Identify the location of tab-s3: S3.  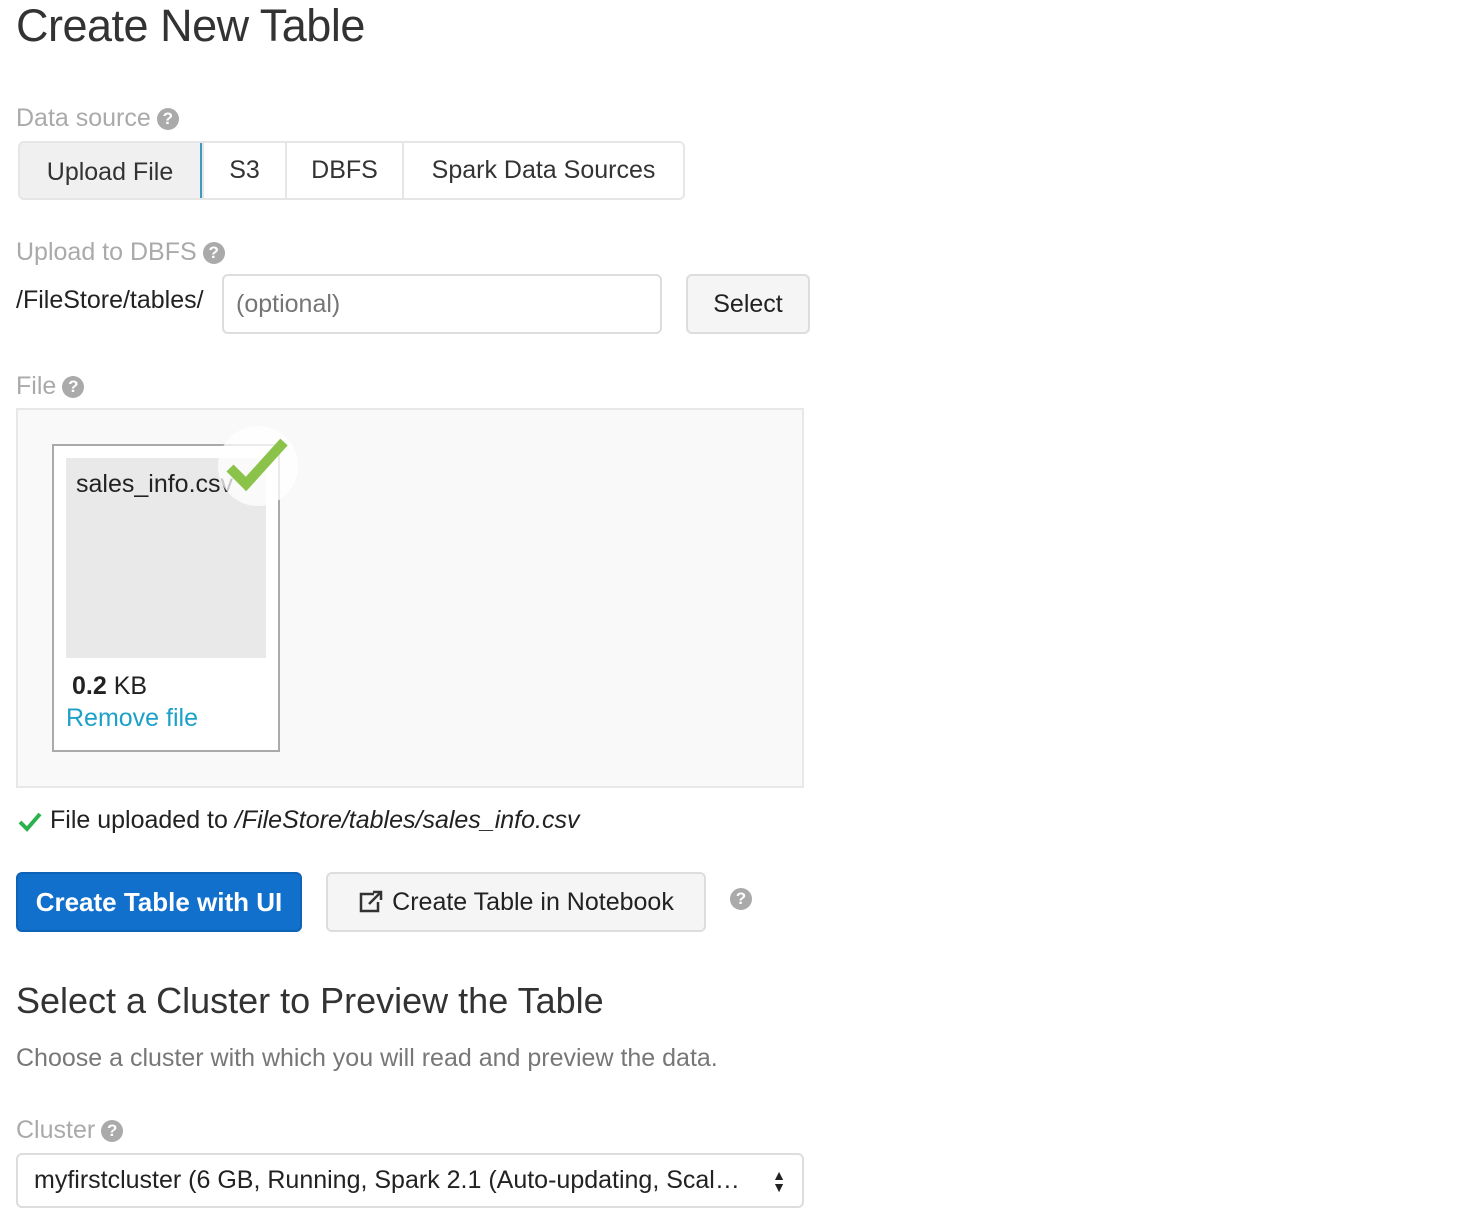
(243, 170).